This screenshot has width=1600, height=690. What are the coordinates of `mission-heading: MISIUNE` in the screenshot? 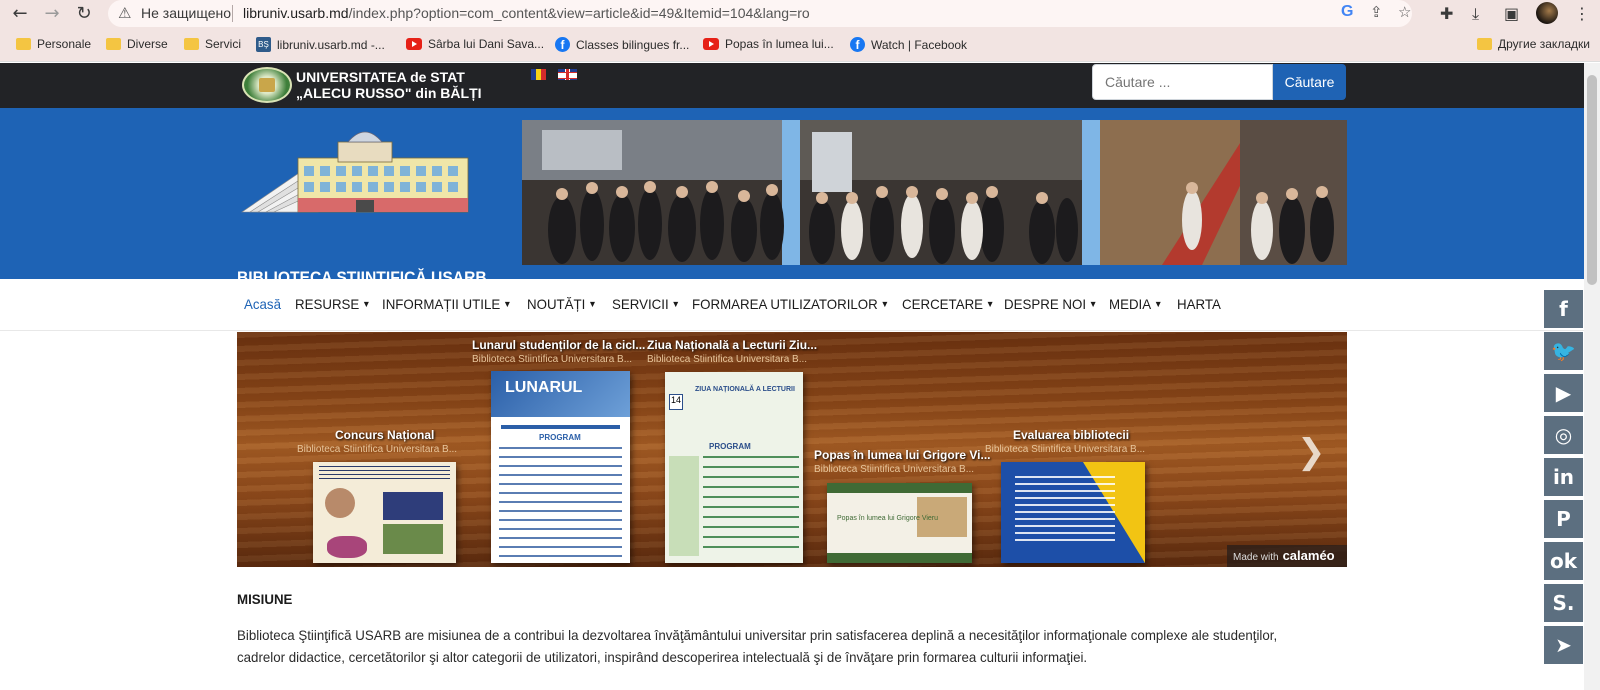 It's located at (265, 599).